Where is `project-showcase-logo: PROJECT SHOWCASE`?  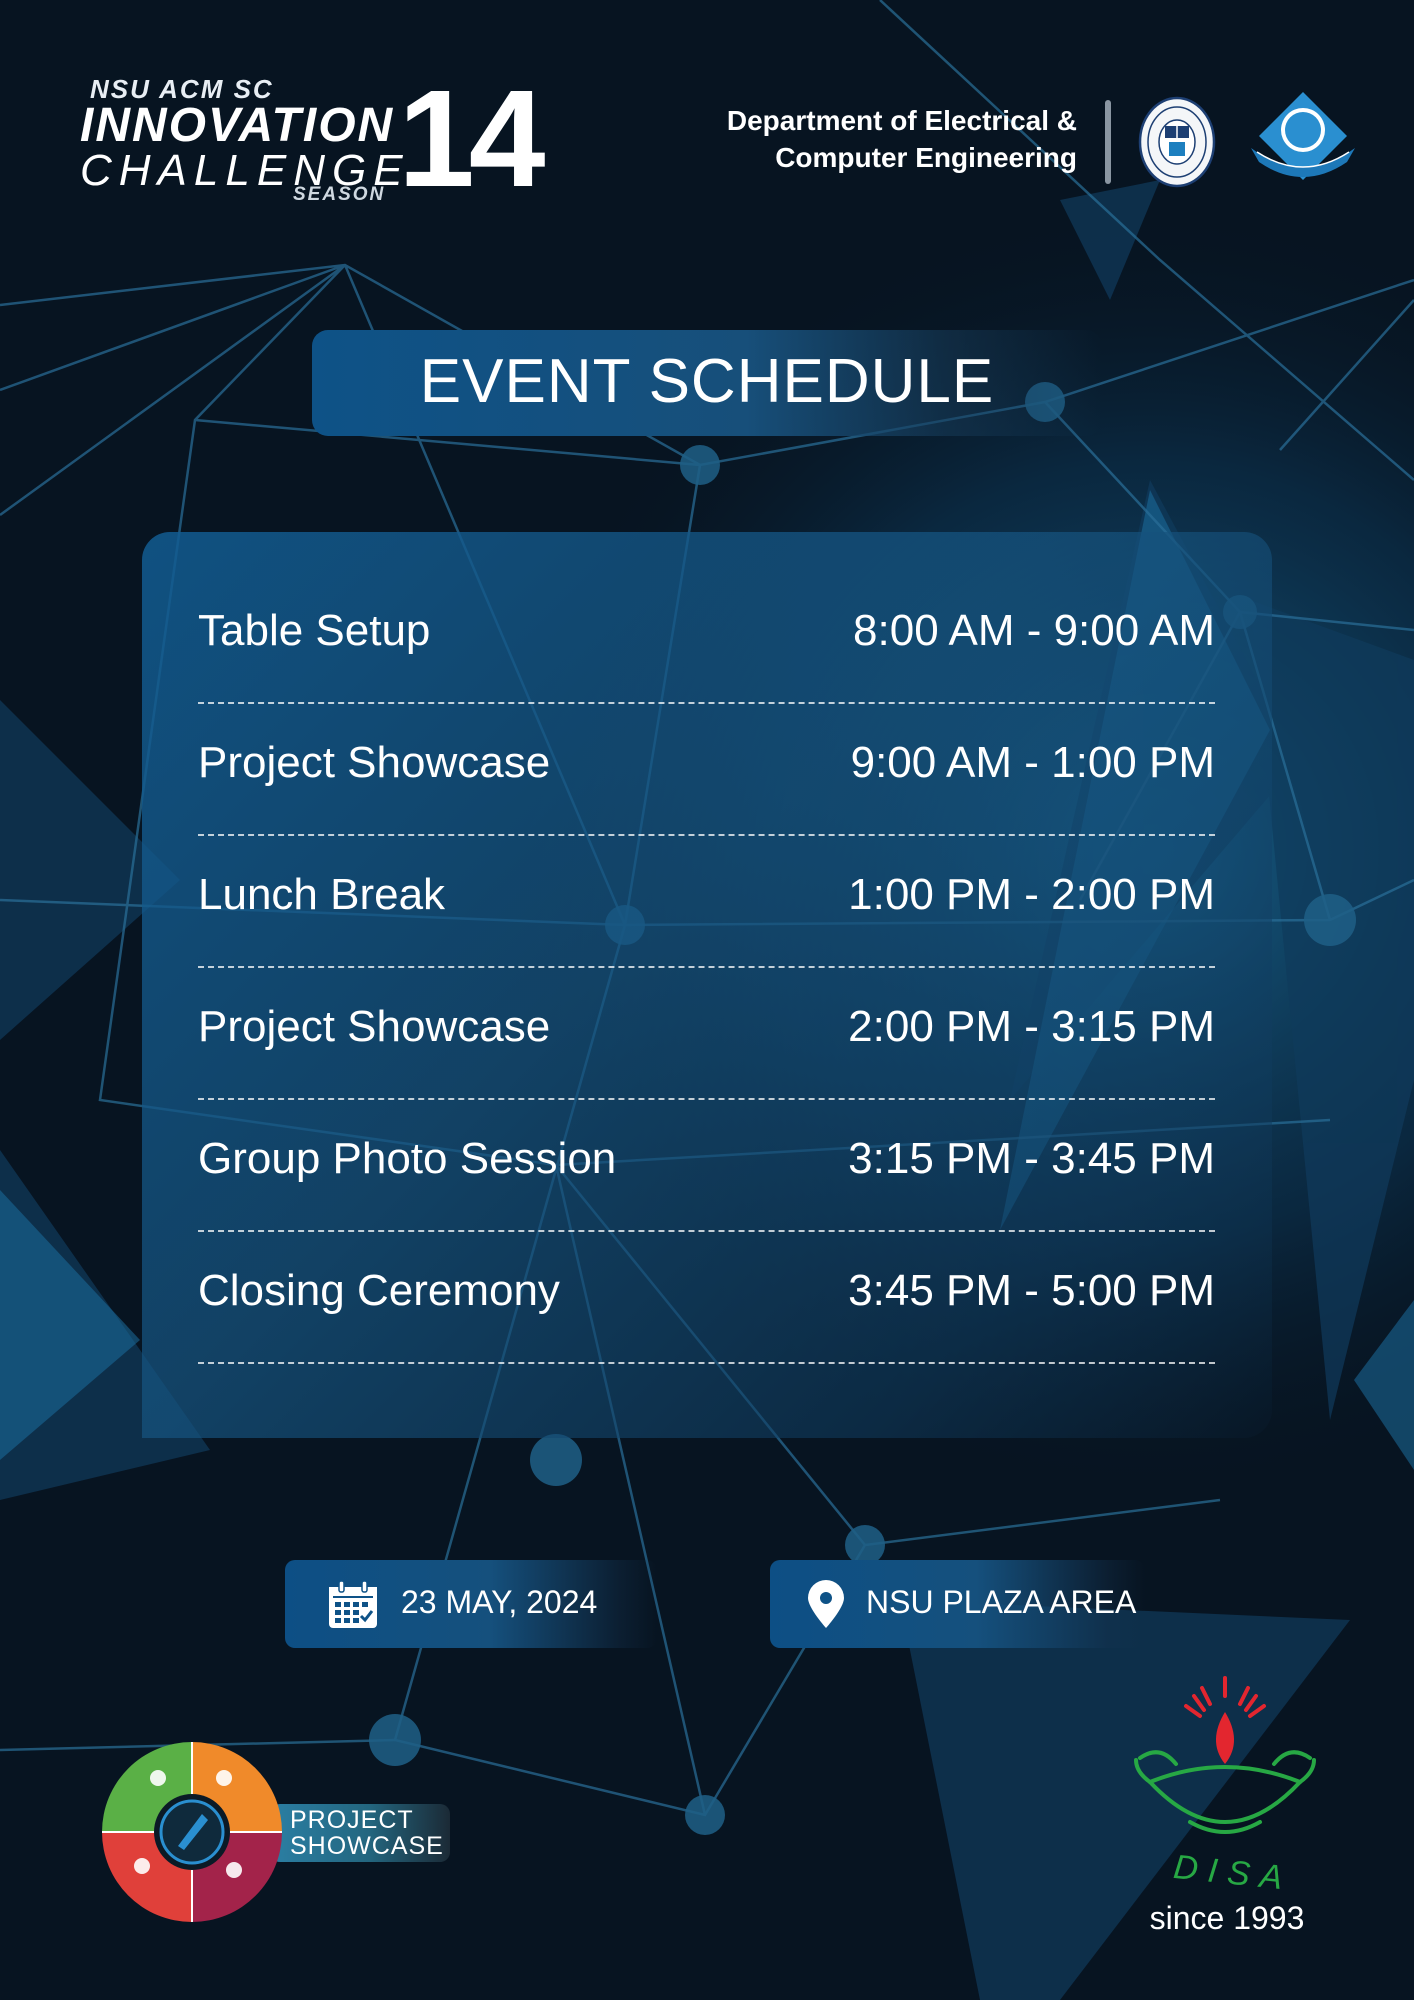 project-showcase-logo: PROJECT SHOWCASE is located at coordinates (277, 1832).